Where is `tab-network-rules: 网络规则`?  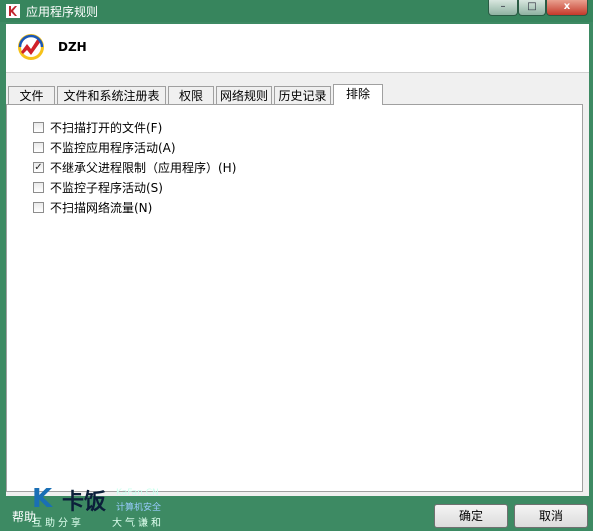 tab-network-rules: 网络规则 is located at coordinates (244, 95).